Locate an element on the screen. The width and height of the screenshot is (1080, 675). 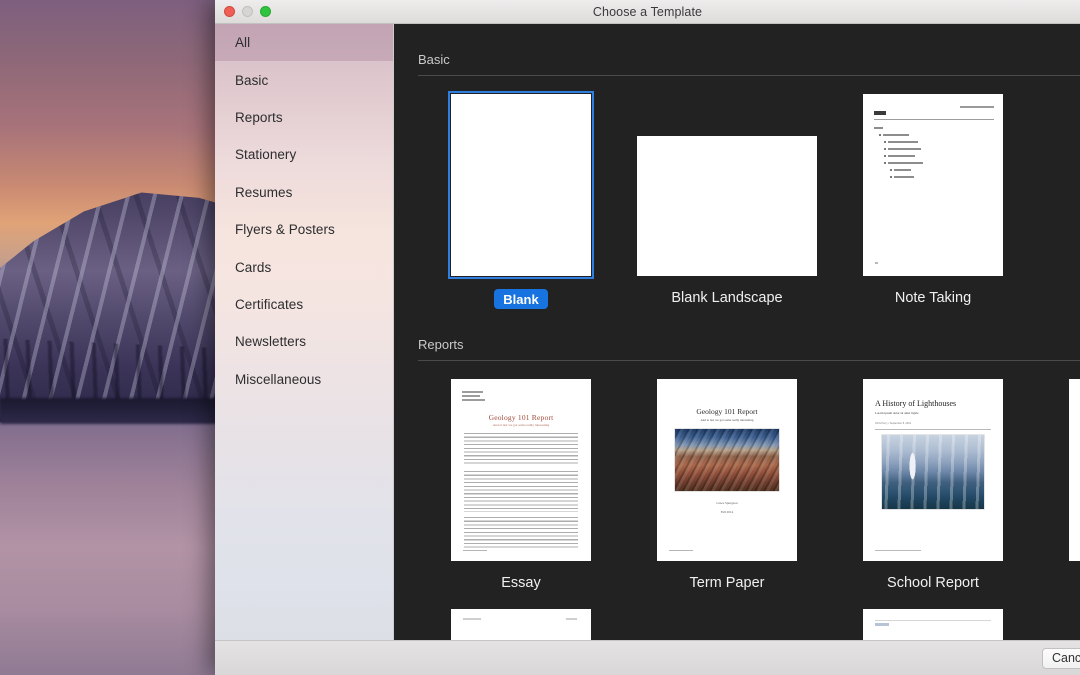
minimize-button is located at coordinates (247, 11).